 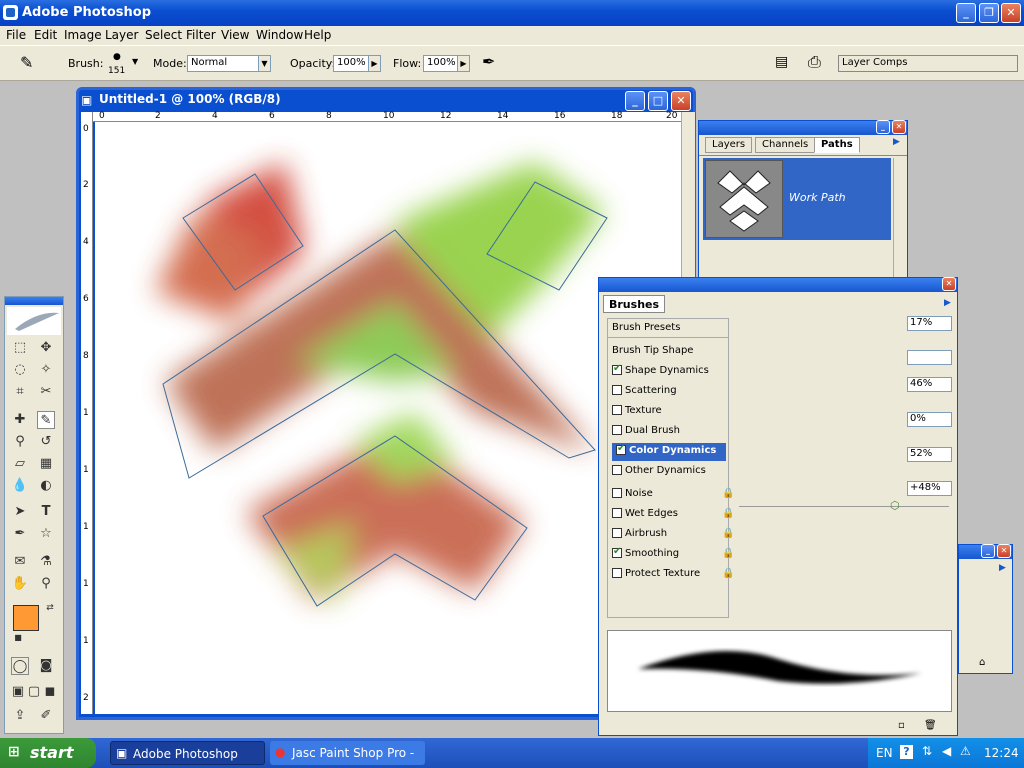 I want to click on menu-image: Image, so click(x=83, y=35).